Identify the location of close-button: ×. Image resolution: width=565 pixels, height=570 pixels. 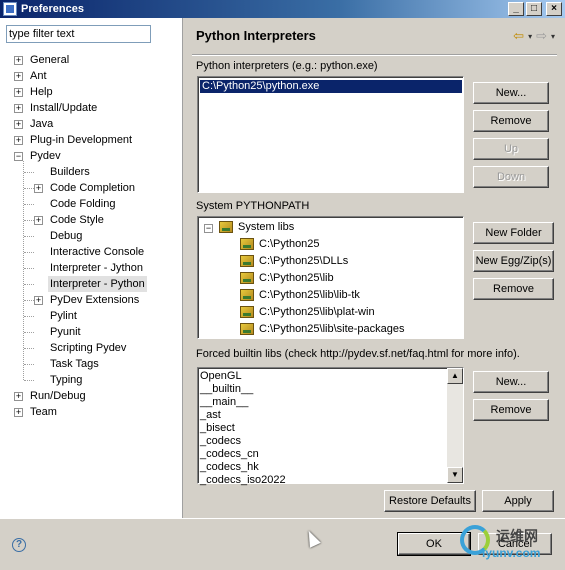
(554, 9).